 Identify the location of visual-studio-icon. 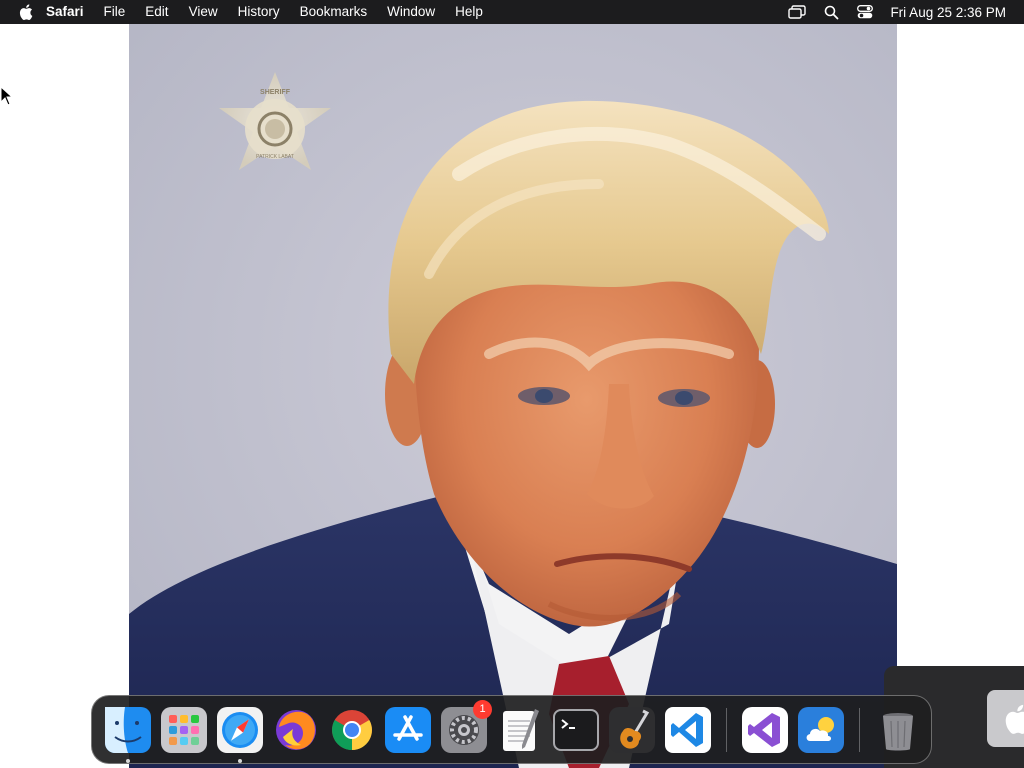
(765, 729).